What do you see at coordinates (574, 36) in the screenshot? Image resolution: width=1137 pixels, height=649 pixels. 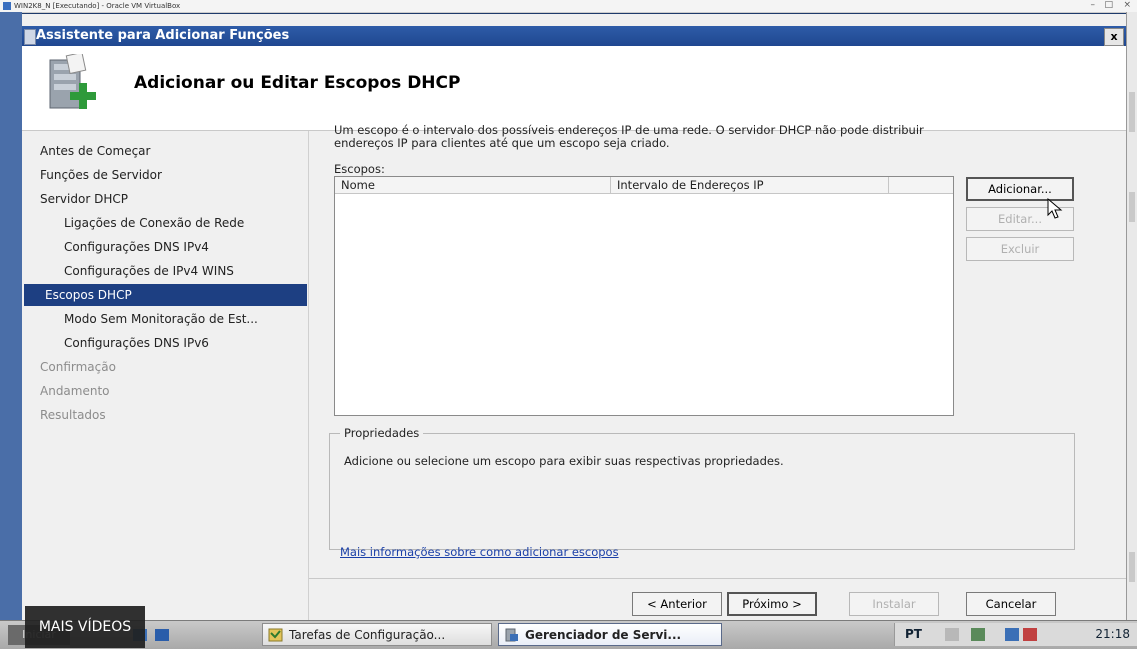 I see `wizard-titlebar: Assistente para Adicionar Funções x` at bounding box center [574, 36].